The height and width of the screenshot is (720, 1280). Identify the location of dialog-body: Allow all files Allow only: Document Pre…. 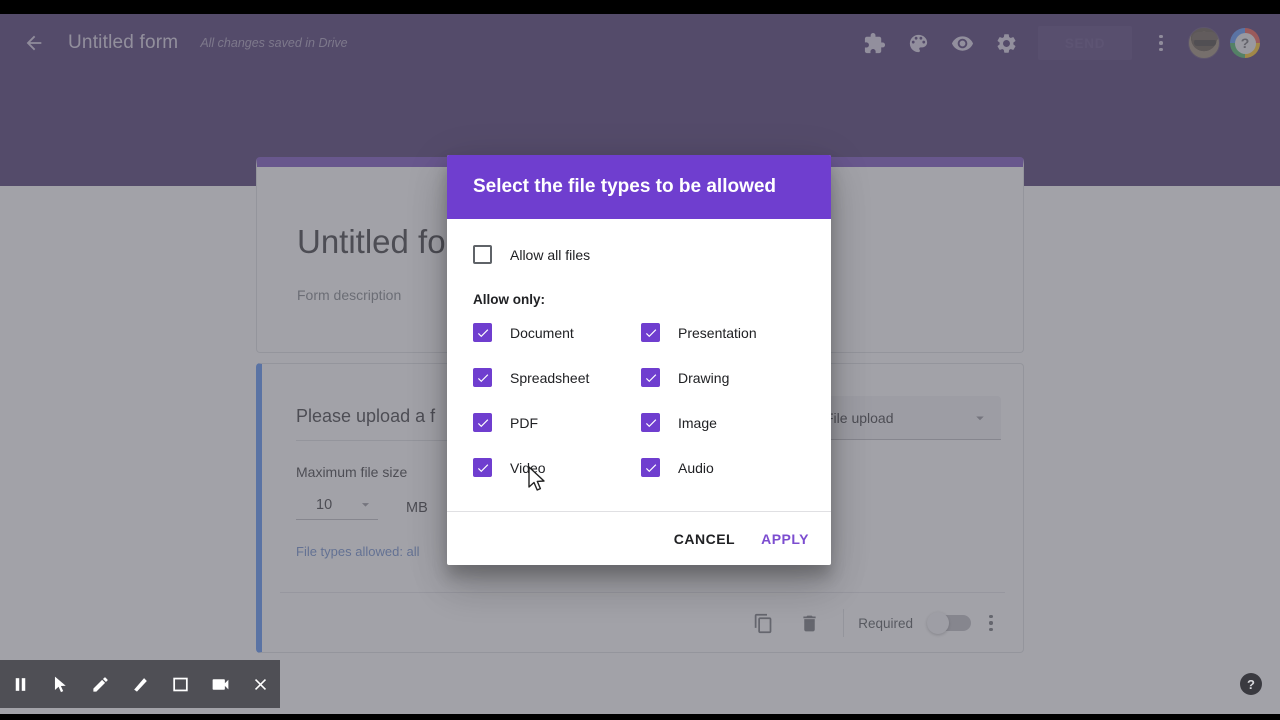
(639, 365).